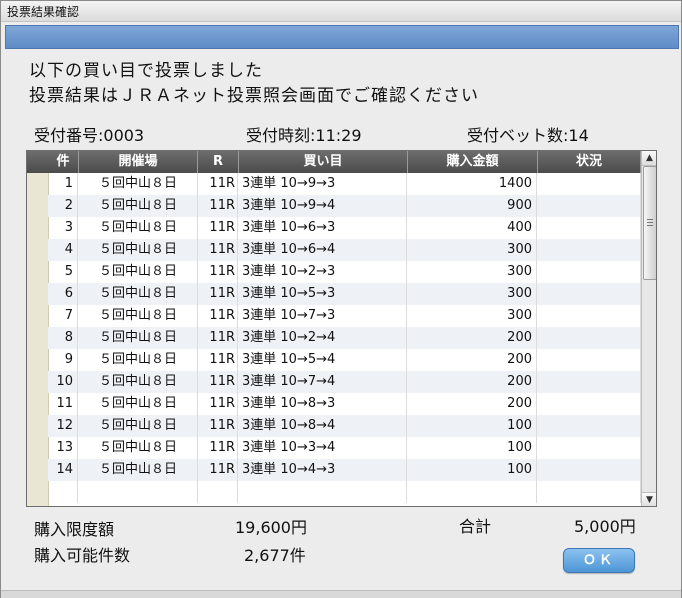 The image size is (682, 598). What do you see at coordinates (475, 526) in the screenshot?
I see `total-label: 合計` at bounding box center [475, 526].